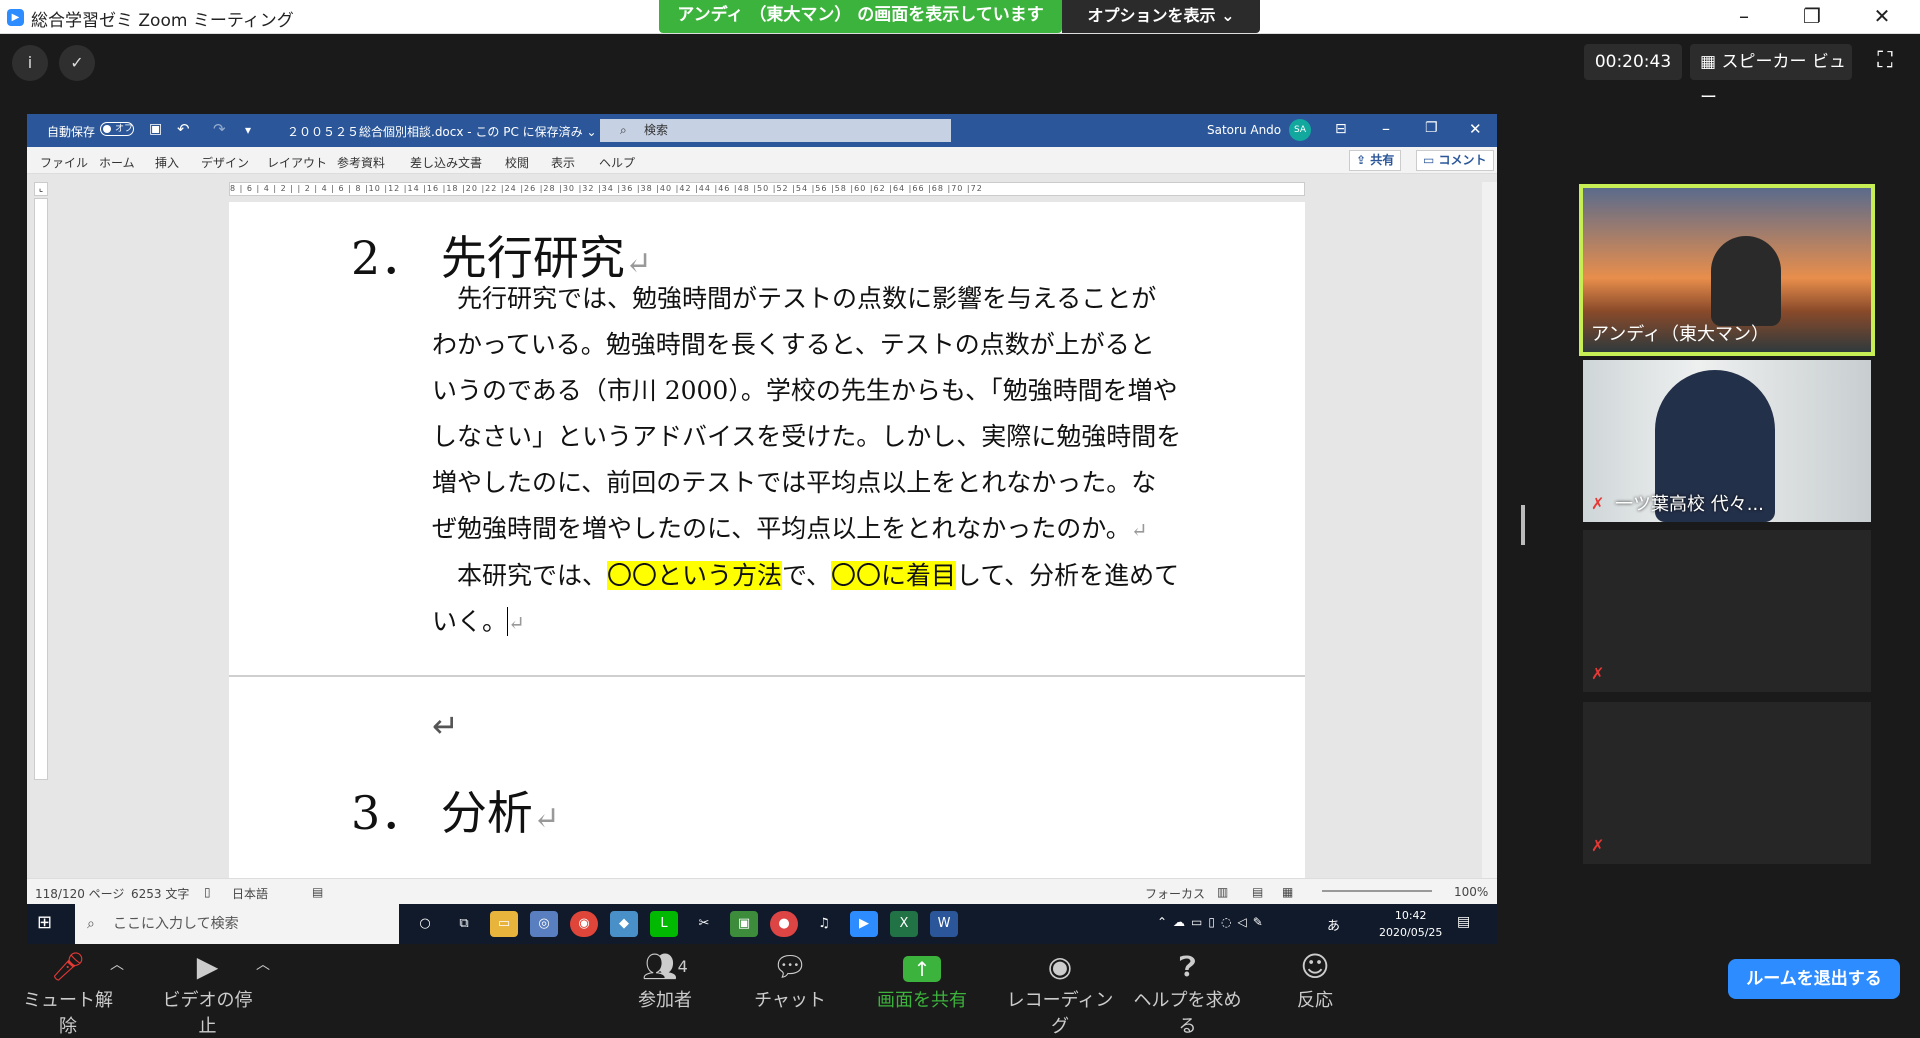  I want to click on speaker-view-button: ▦ スピーカー ビュー, so click(1771, 76).